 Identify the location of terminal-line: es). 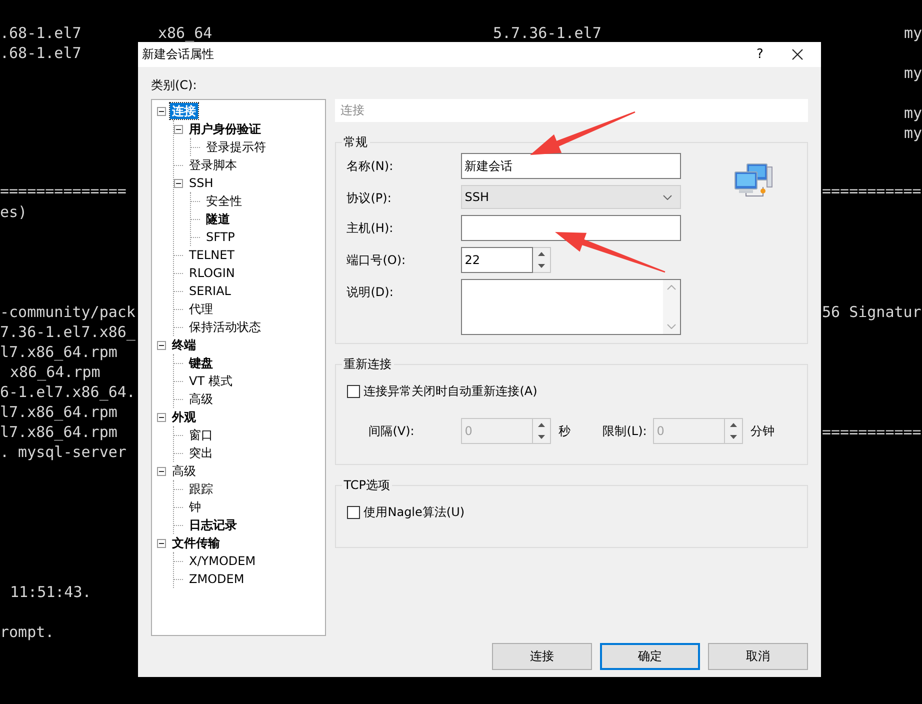
(14, 212).